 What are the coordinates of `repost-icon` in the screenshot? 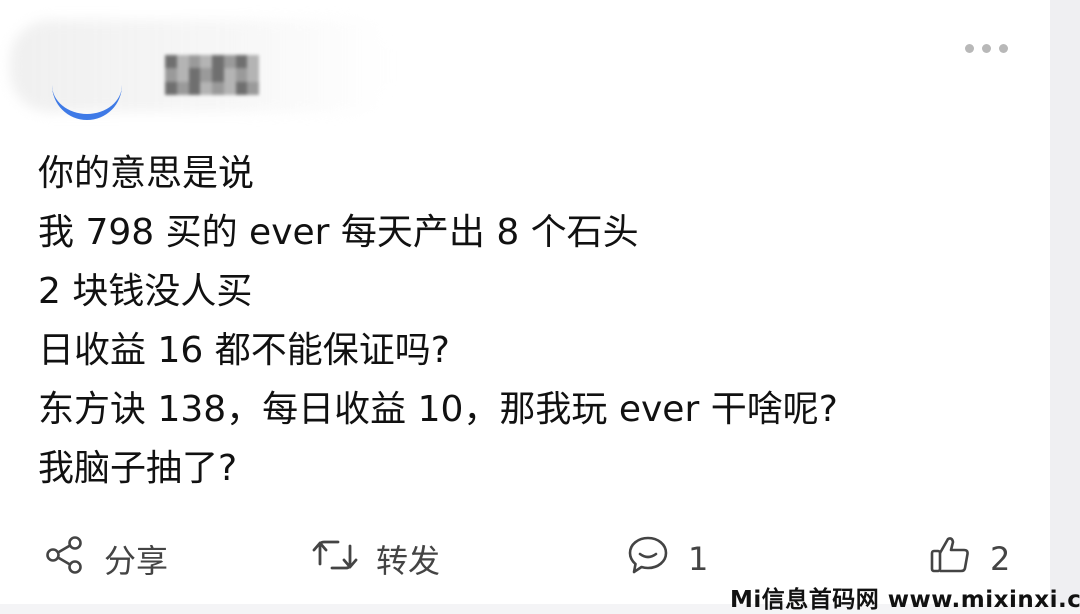 It's located at (335, 559).